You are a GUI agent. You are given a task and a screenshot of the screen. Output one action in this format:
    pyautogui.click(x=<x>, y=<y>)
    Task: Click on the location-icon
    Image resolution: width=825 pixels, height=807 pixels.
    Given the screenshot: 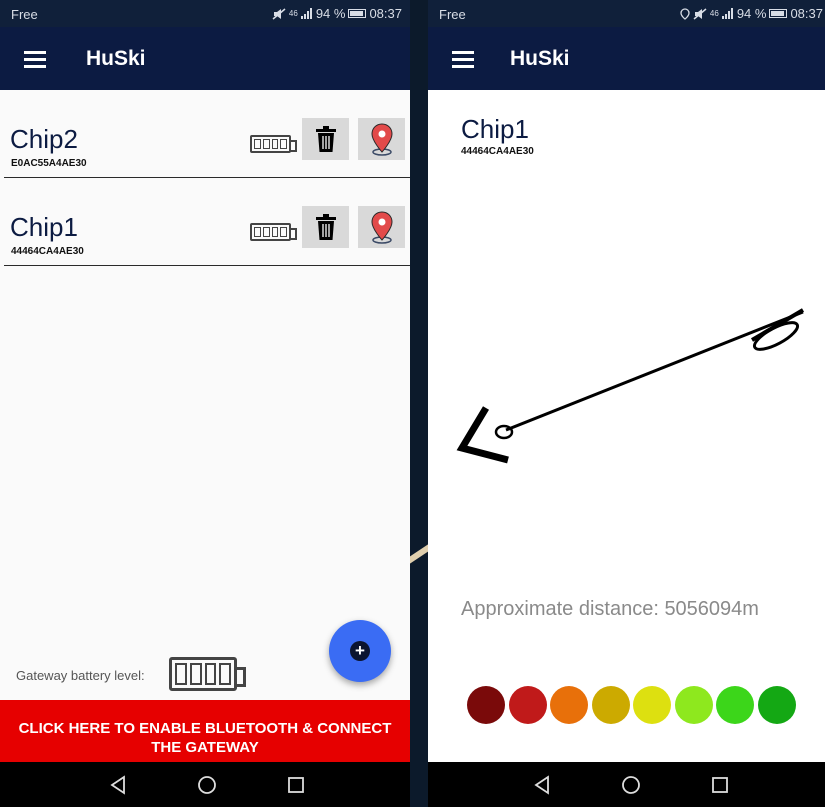 What is the action you would take?
    pyautogui.click(x=685, y=13)
    